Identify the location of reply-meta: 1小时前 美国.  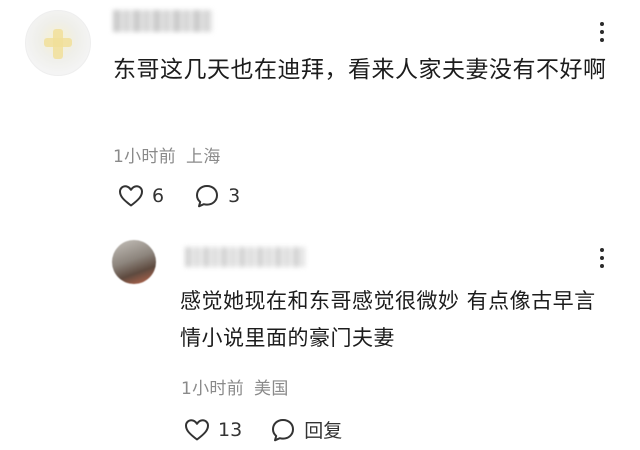
(235, 386).